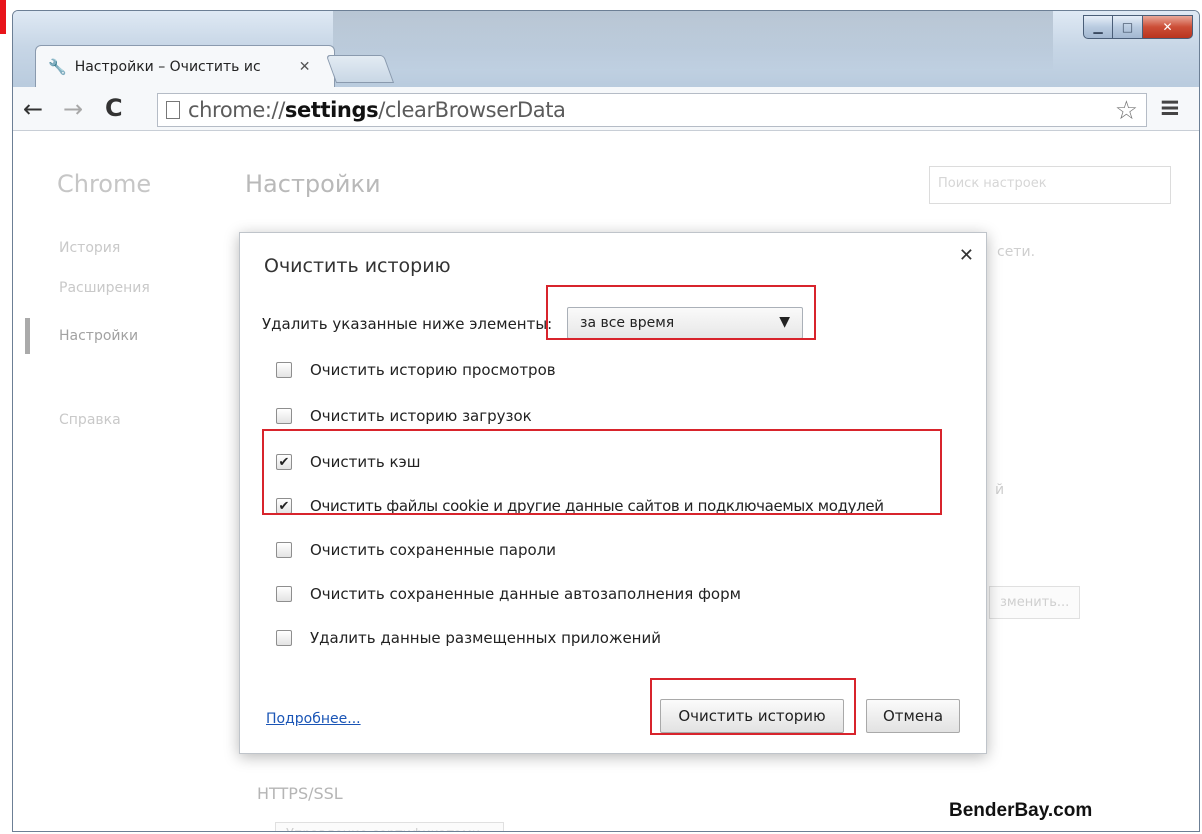  I want to click on tab-title: Настройки – Очистить ис, so click(167, 66).